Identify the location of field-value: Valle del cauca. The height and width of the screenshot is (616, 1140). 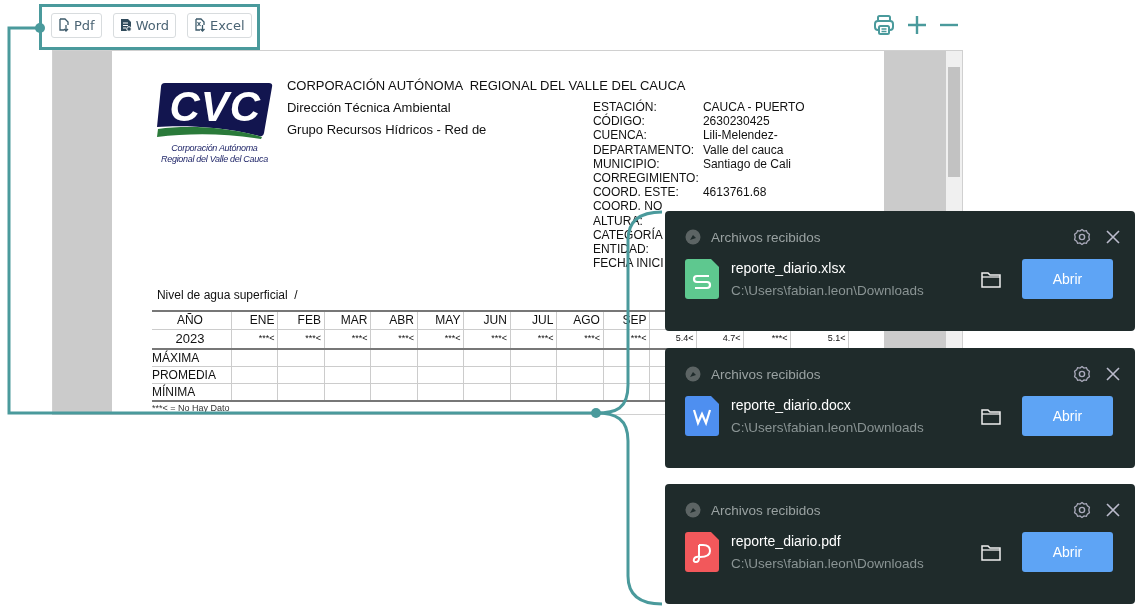
(743, 149).